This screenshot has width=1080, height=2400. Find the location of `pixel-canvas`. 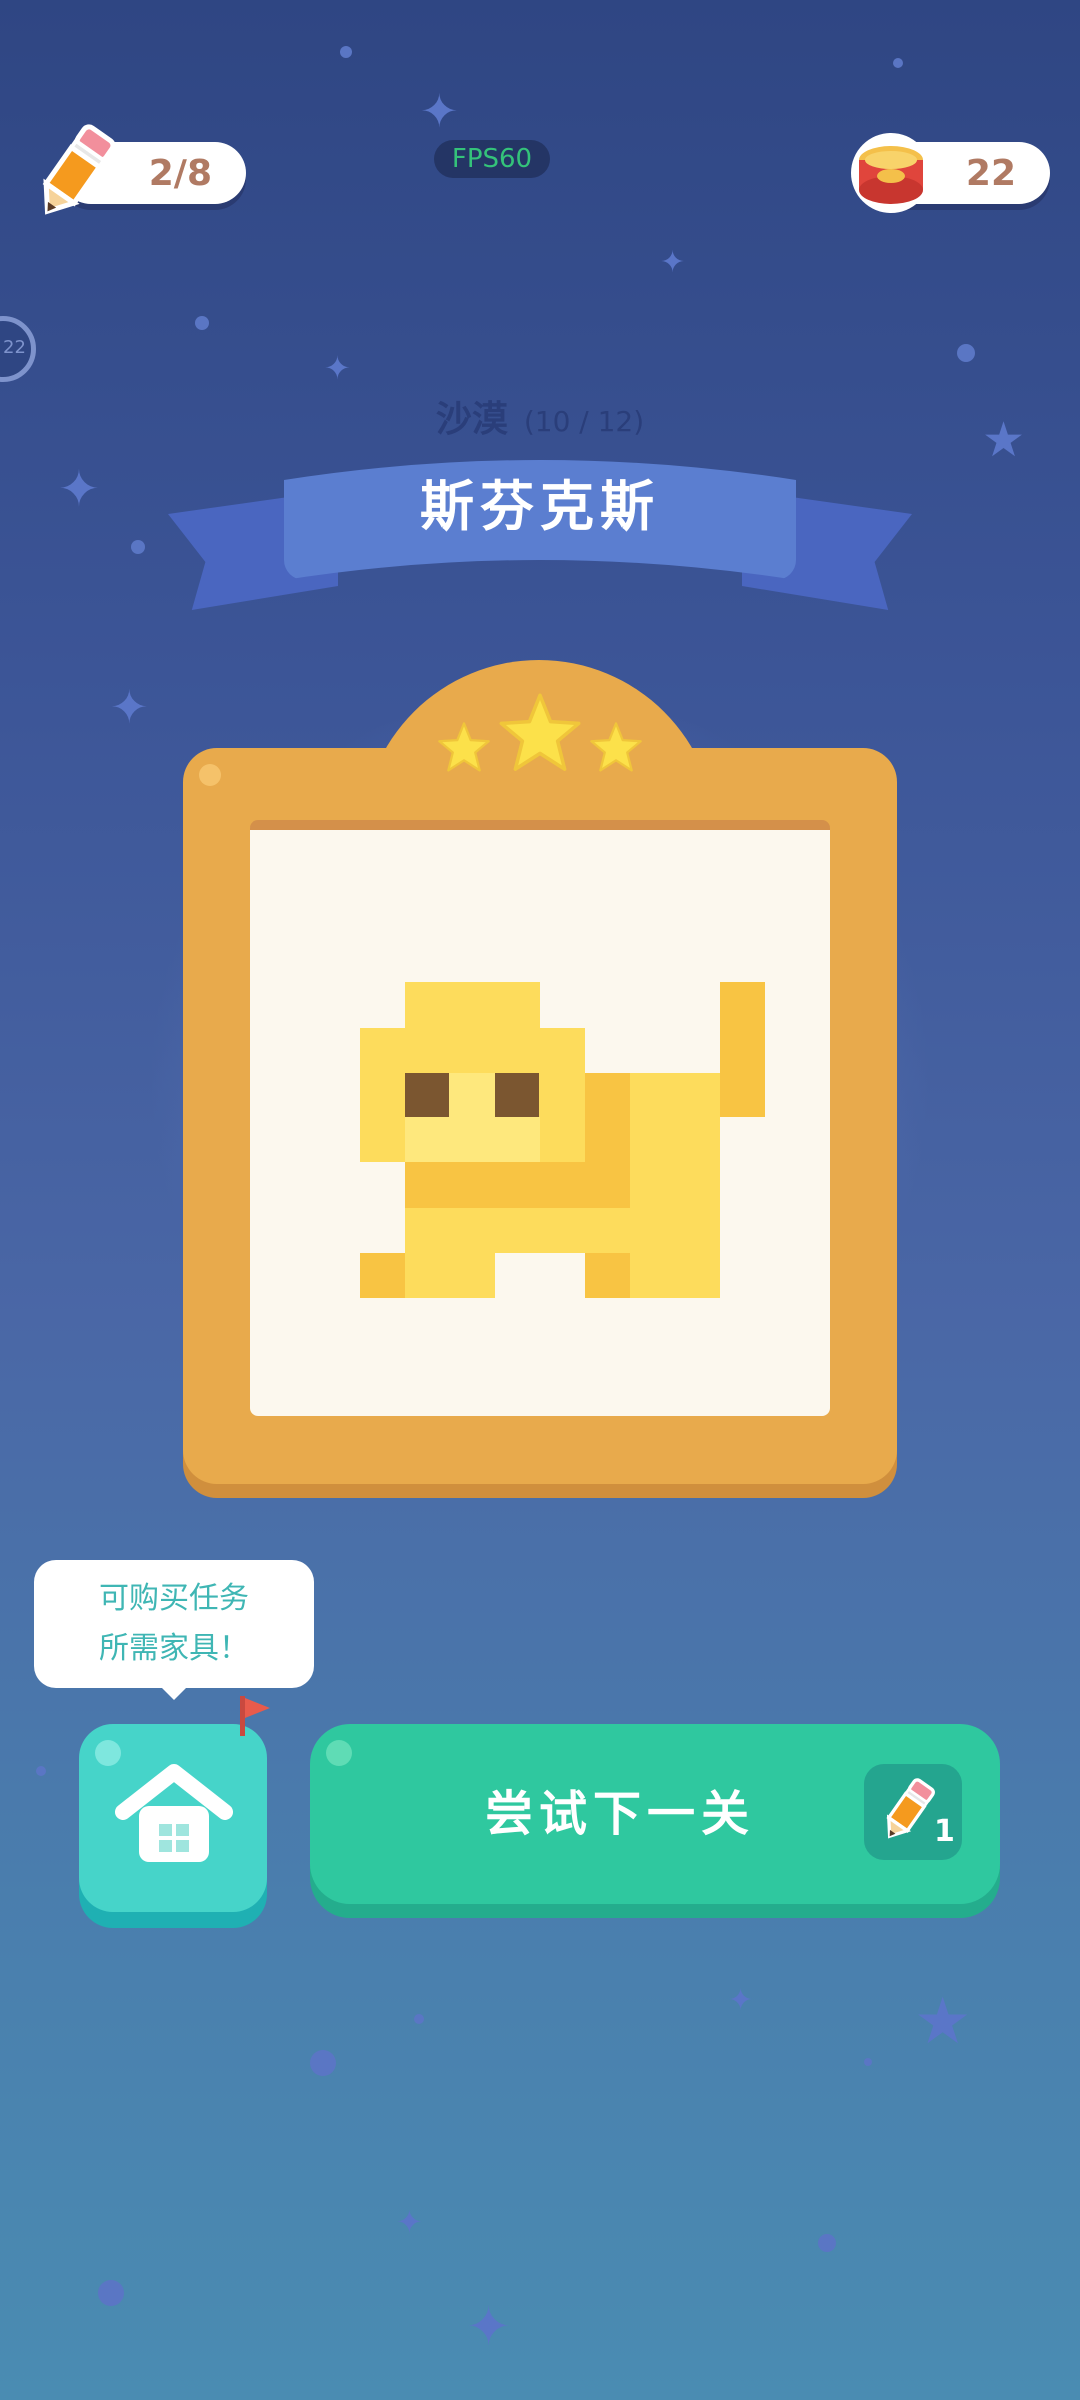

pixel-canvas is located at coordinates (540, 1118).